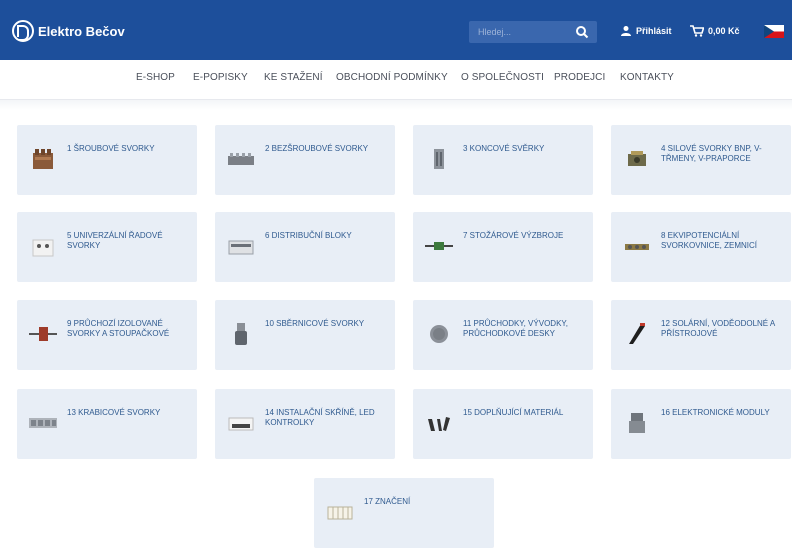 This screenshot has width=792, height=548. What do you see at coordinates (305, 160) in the screenshot?
I see `category-card-2: 2 BEZŠROUBOVÉ SVORKY` at bounding box center [305, 160].